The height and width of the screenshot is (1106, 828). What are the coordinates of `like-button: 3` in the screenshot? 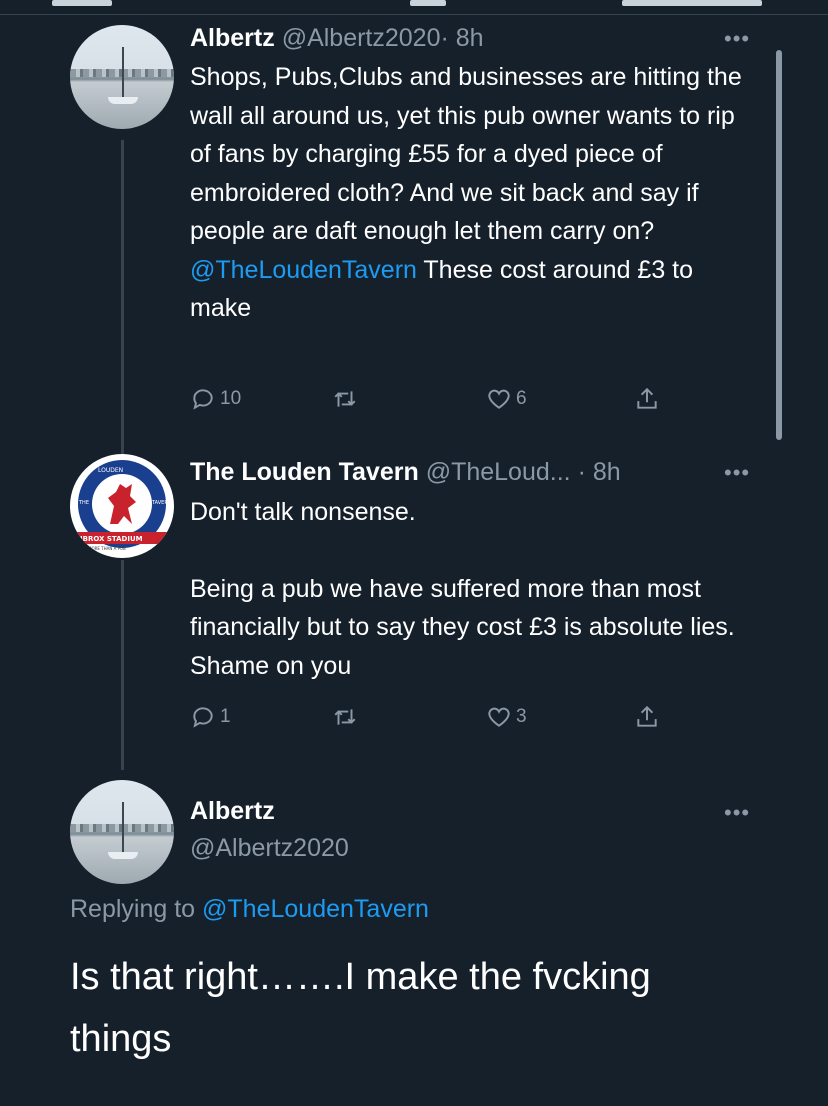 It's located at (506, 717).